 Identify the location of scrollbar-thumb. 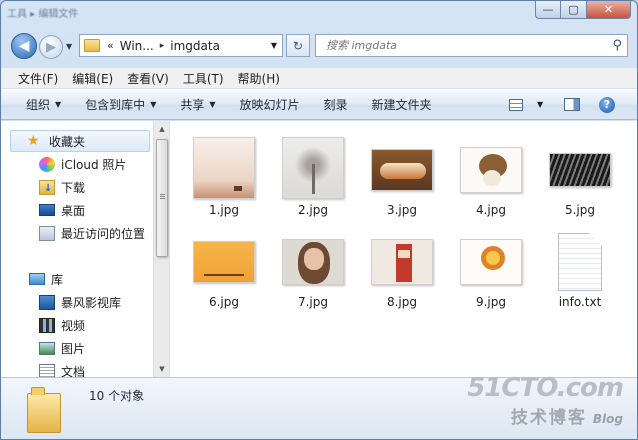
(162, 198).